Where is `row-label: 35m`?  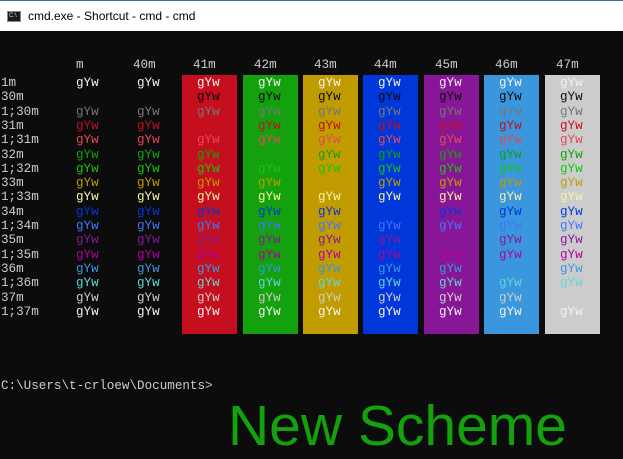
row-label: 35m is located at coordinates (12, 240).